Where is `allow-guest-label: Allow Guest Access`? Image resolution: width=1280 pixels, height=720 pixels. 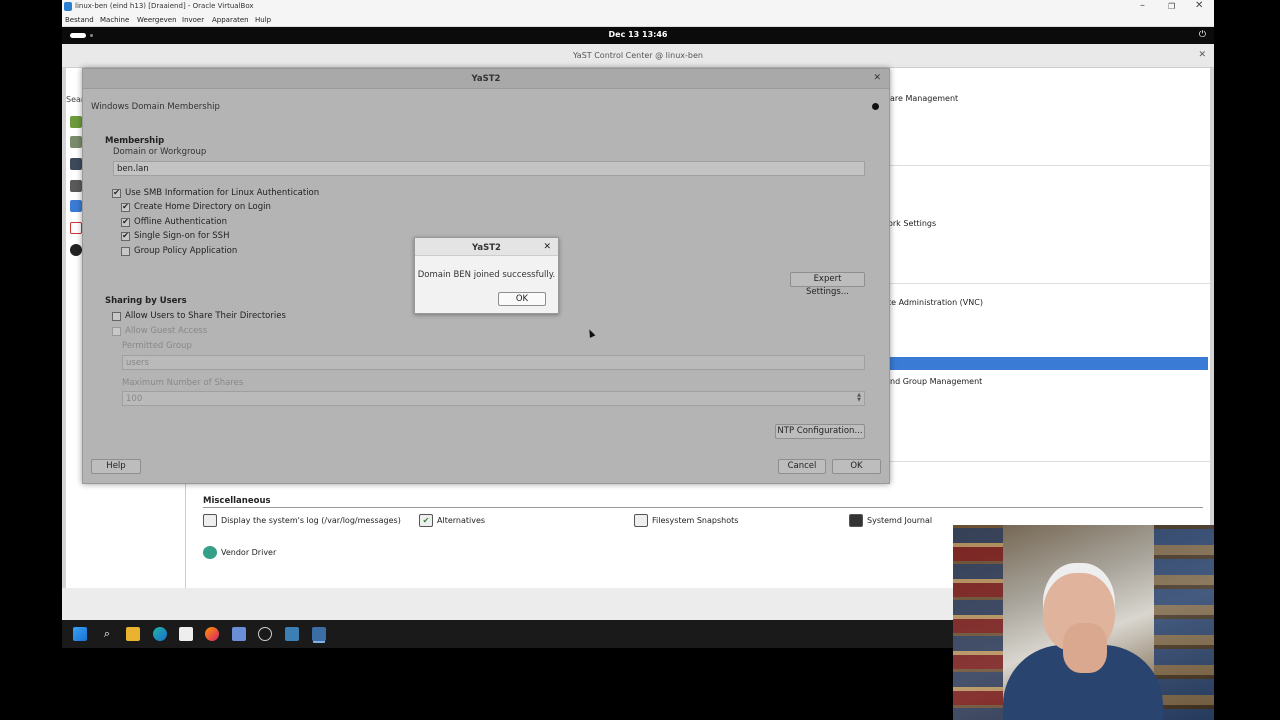 allow-guest-label: Allow Guest Access is located at coordinates (166, 331).